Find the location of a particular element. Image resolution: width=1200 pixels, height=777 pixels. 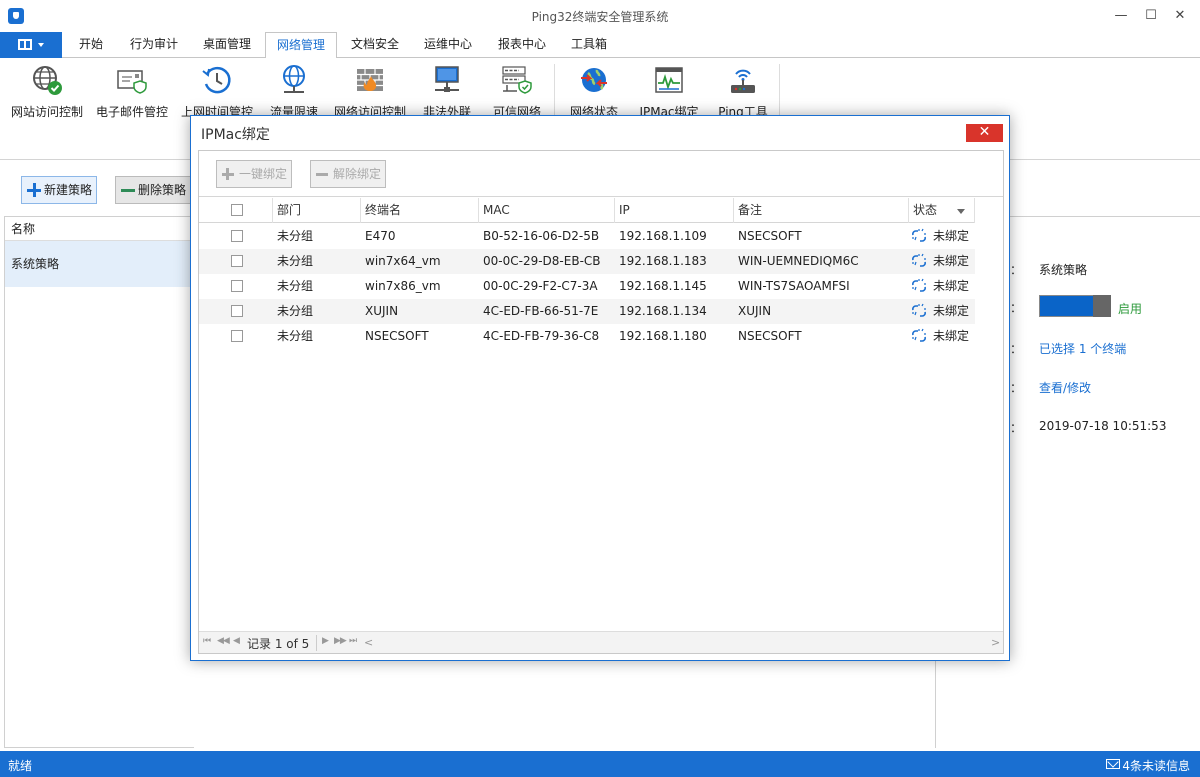

prev-button: ◀ is located at coordinates (236, 641).